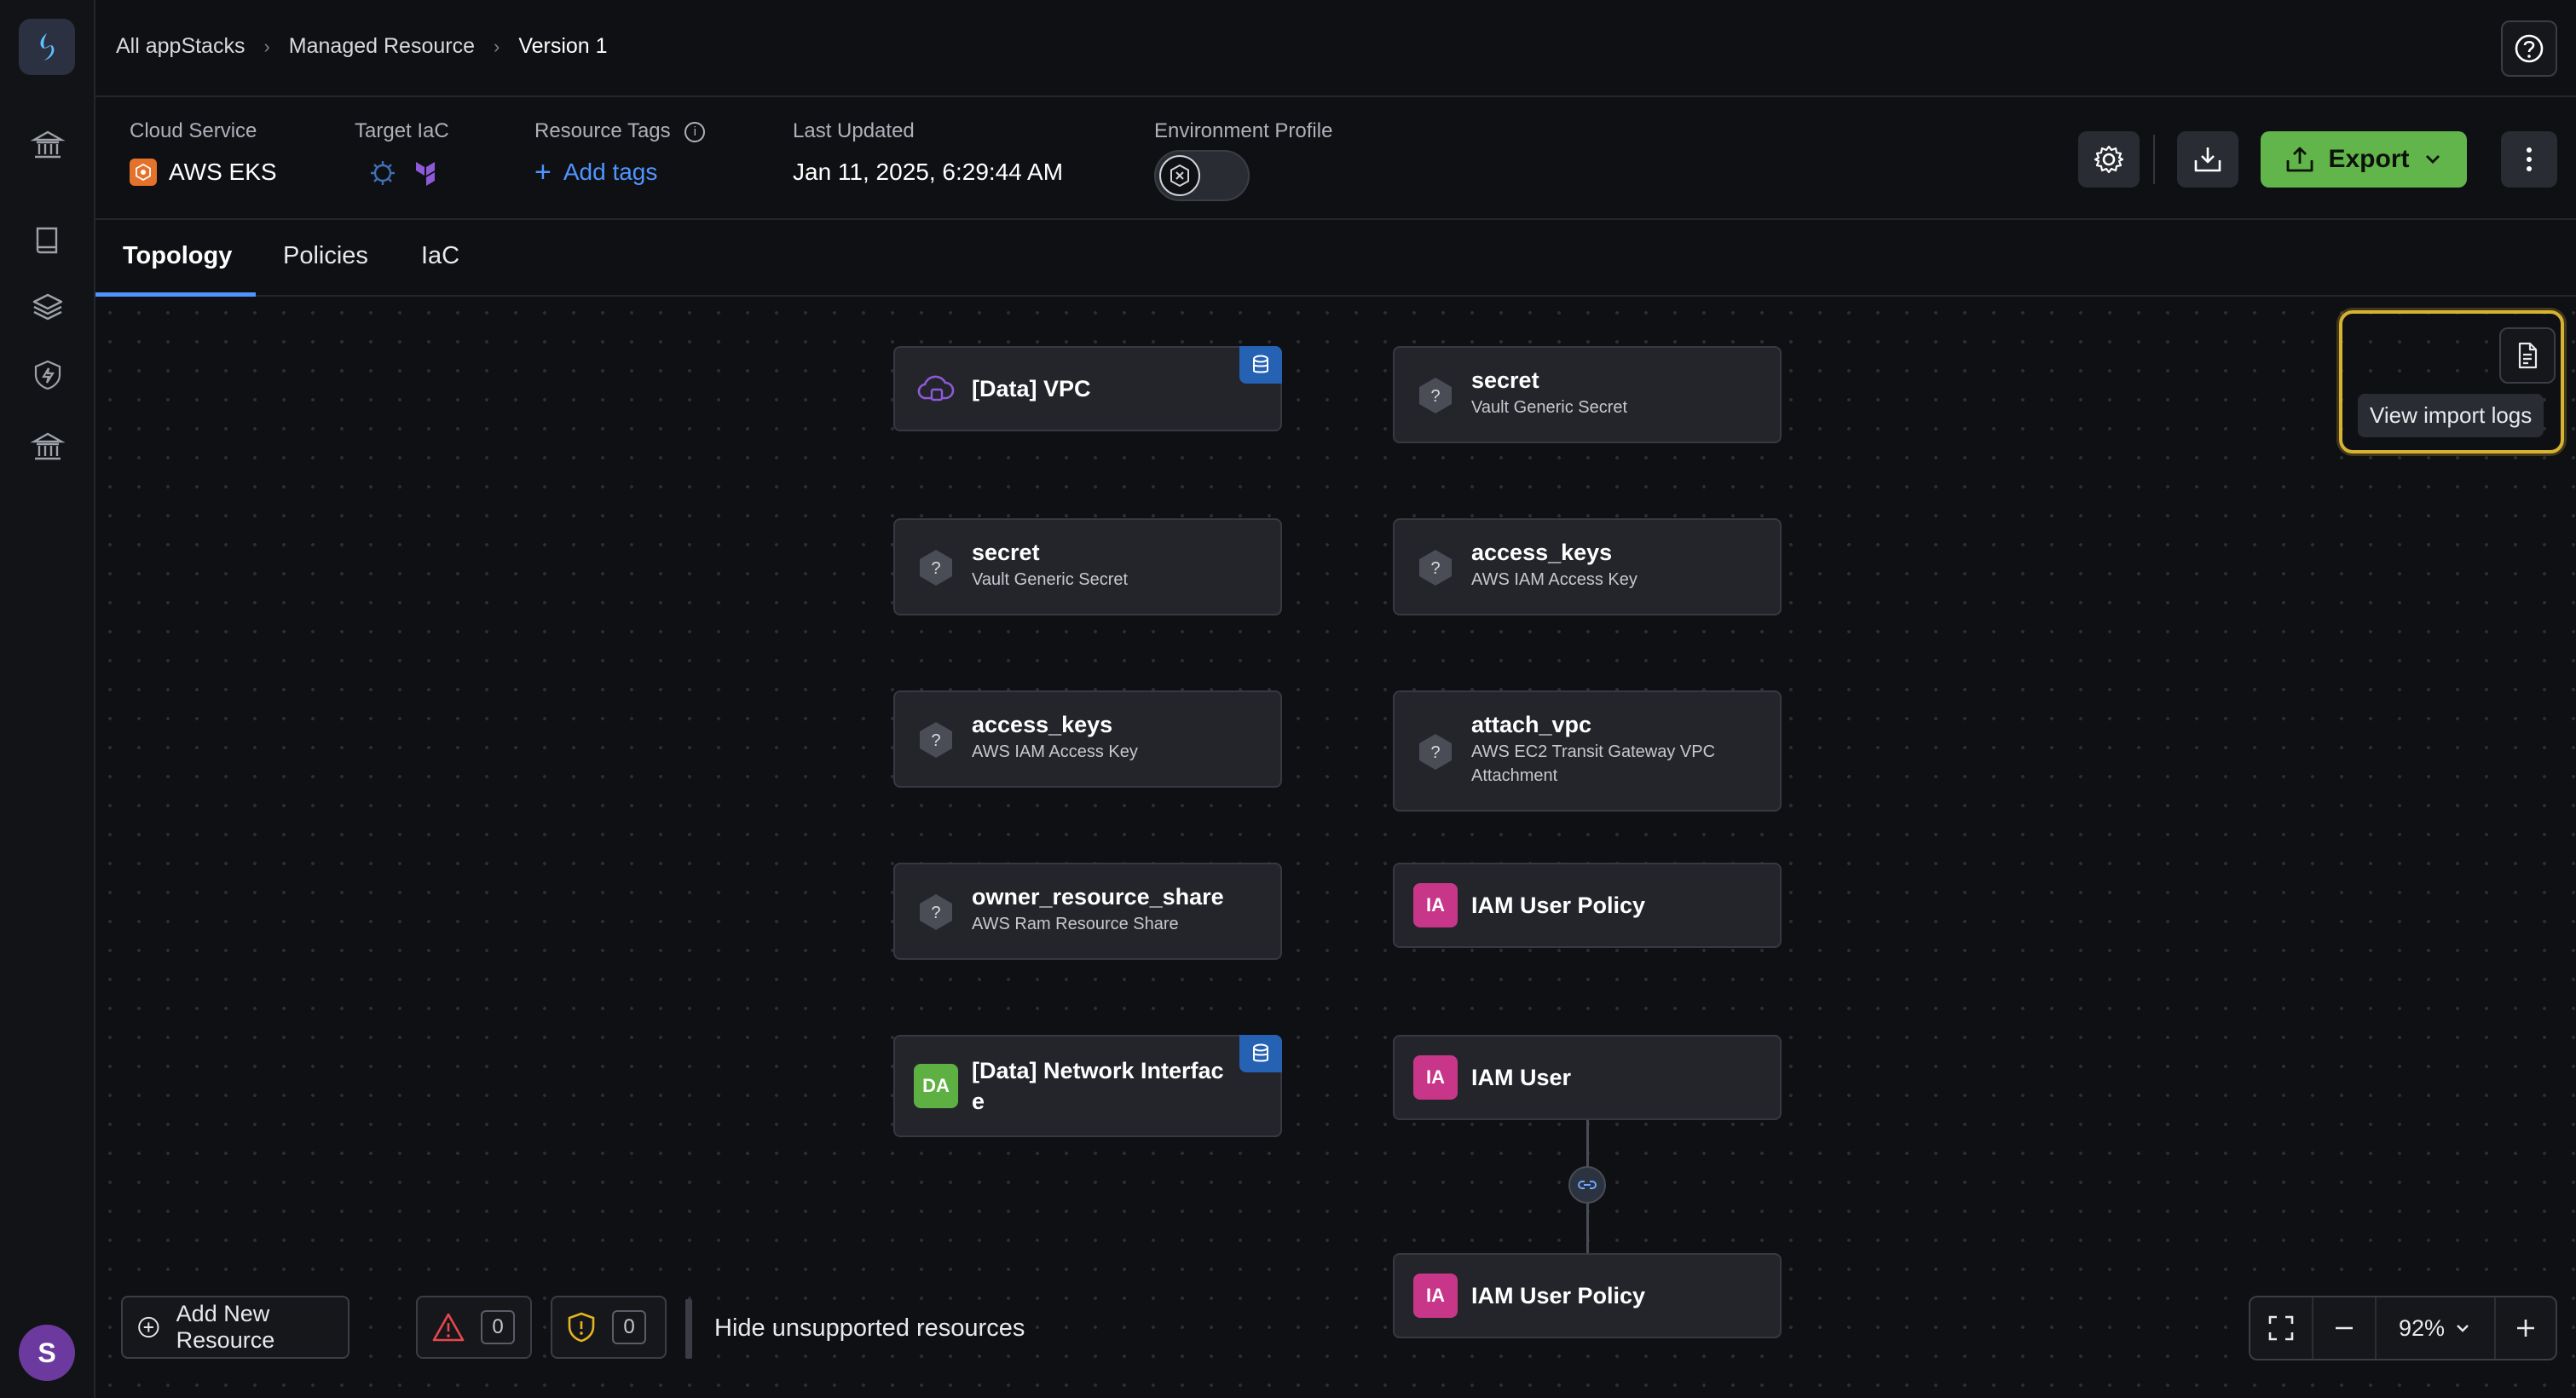 This screenshot has height=1398, width=2576. I want to click on more-vertical-icon, so click(2529, 159).